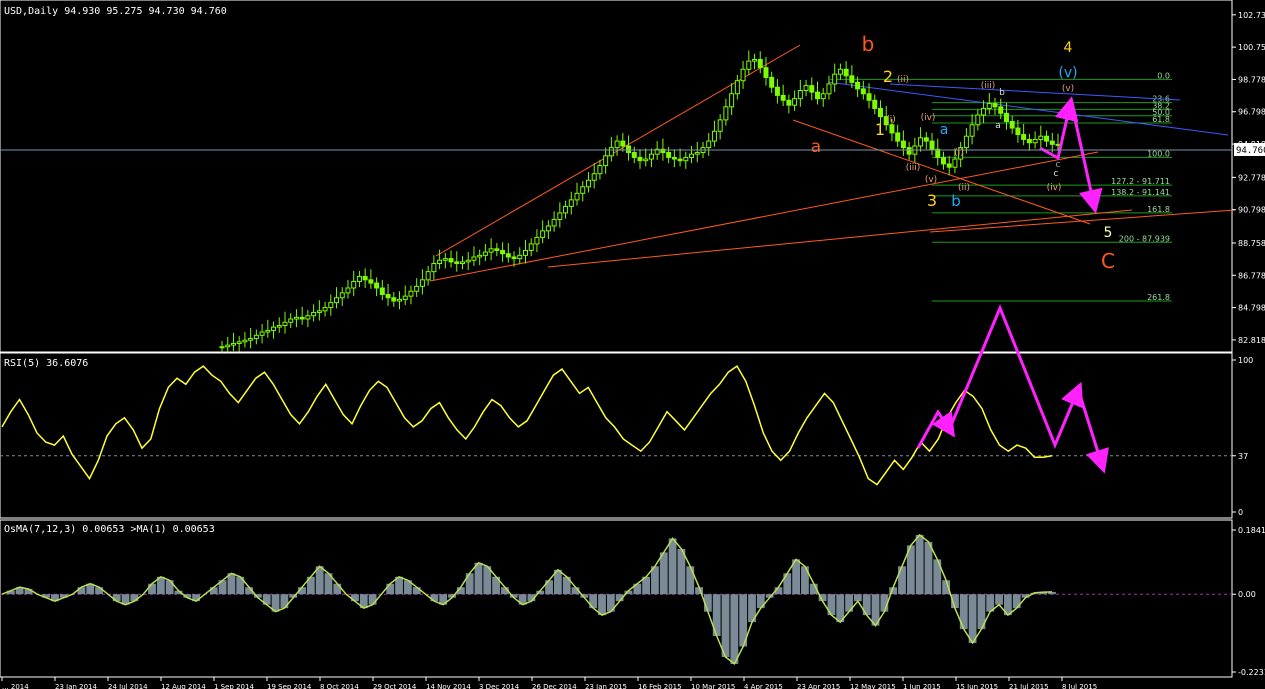 Image resolution: width=1265 pixels, height=689 pixels. I want to click on price-tick-label: 100.758, so click(1251, 47).